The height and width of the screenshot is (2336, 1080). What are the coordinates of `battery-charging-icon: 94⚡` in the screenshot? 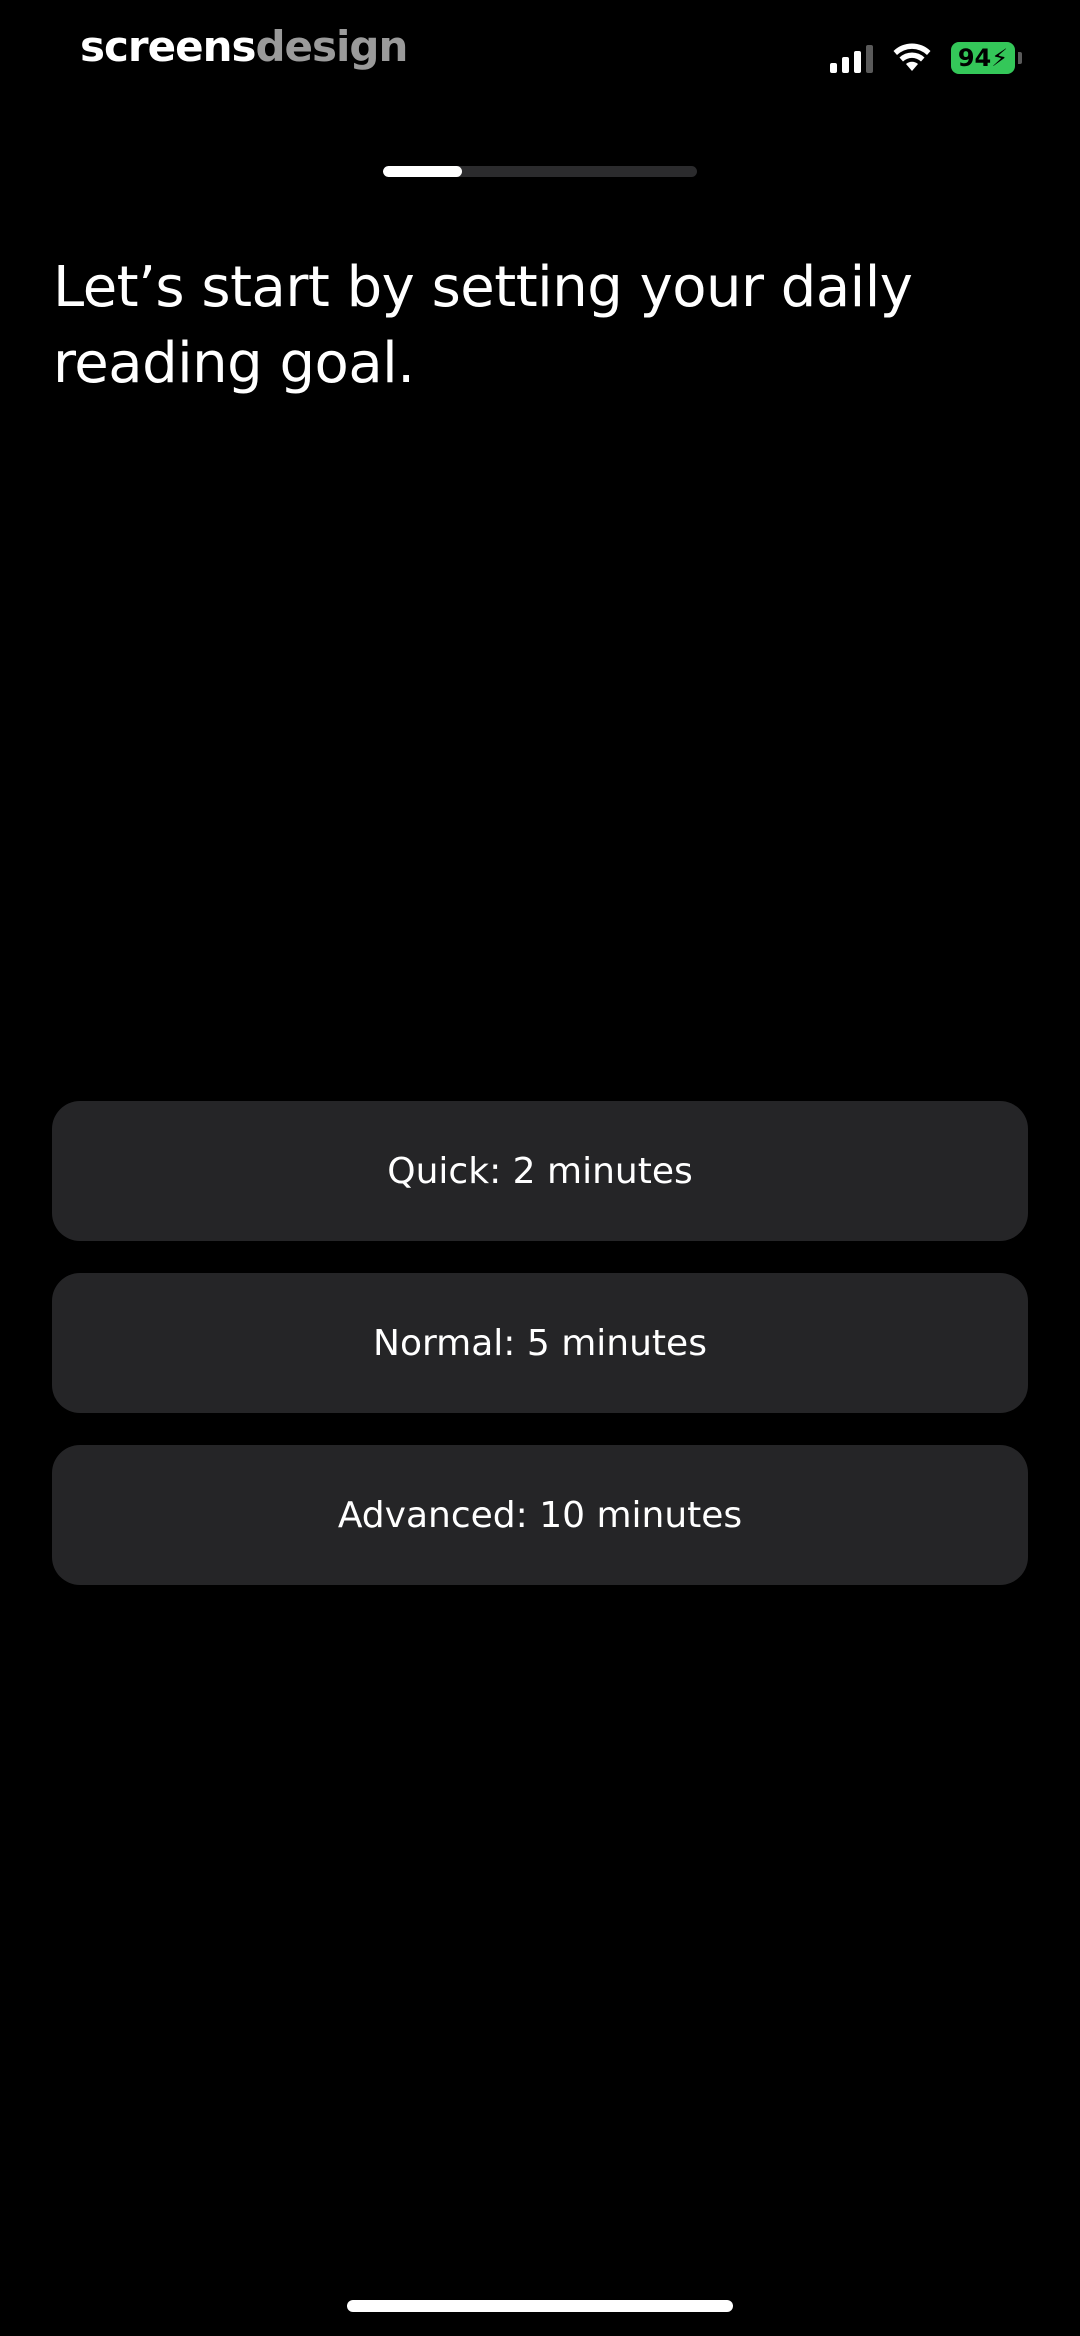 It's located at (986, 58).